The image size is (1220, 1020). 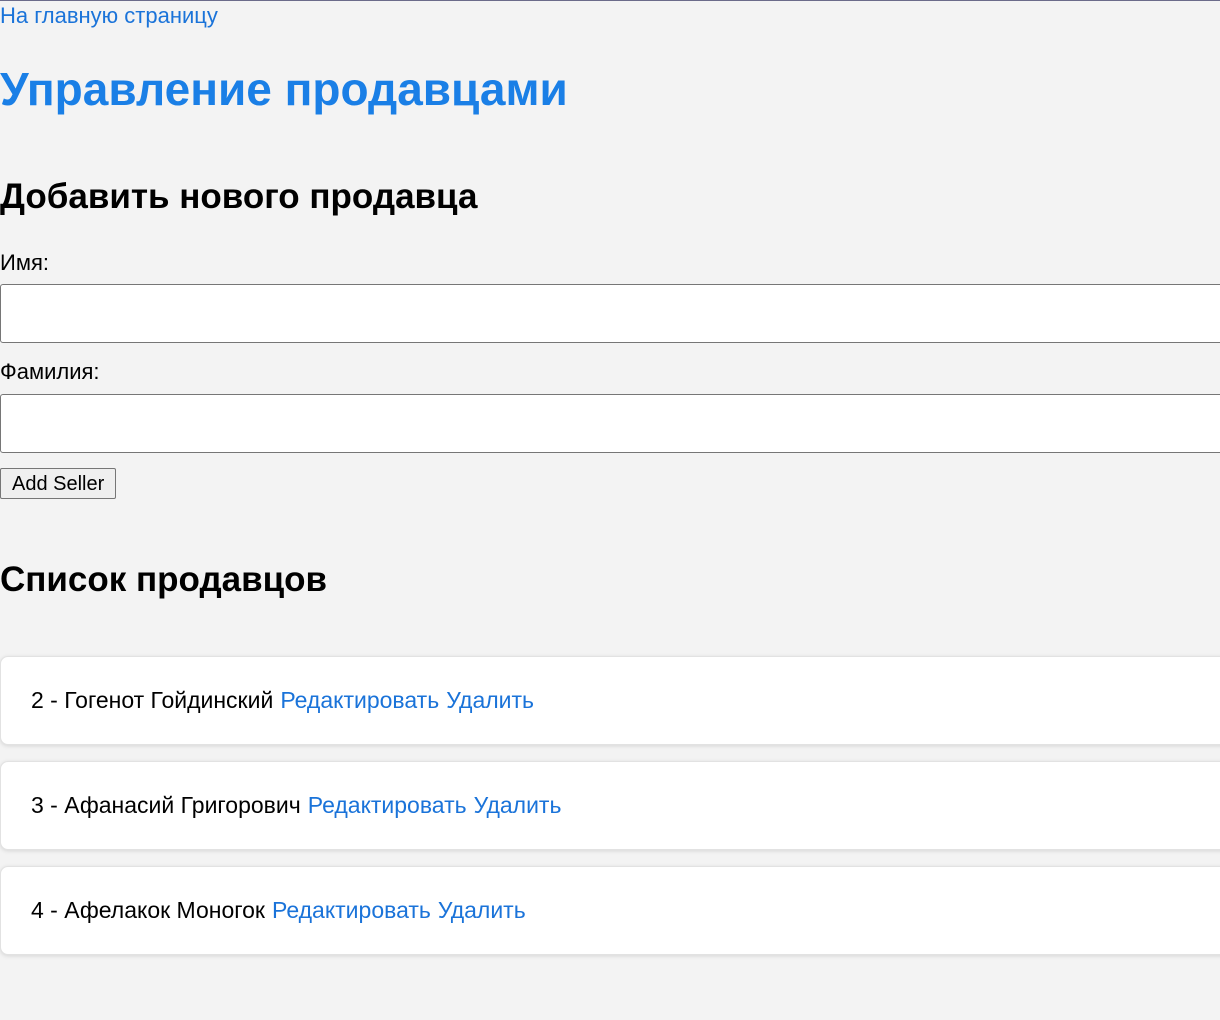 What do you see at coordinates (610, 313) in the screenshot?
I see `first-name-input` at bounding box center [610, 313].